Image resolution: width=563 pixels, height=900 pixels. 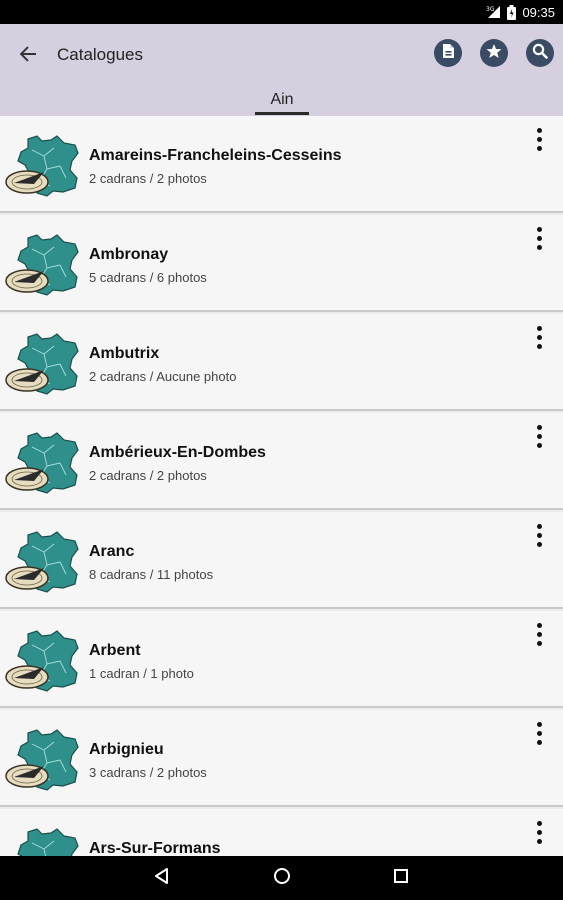 What do you see at coordinates (281, 758) in the screenshot?
I see `list-item: Arbignieu 3 cadrans / 2 photos` at bounding box center [281, 758].